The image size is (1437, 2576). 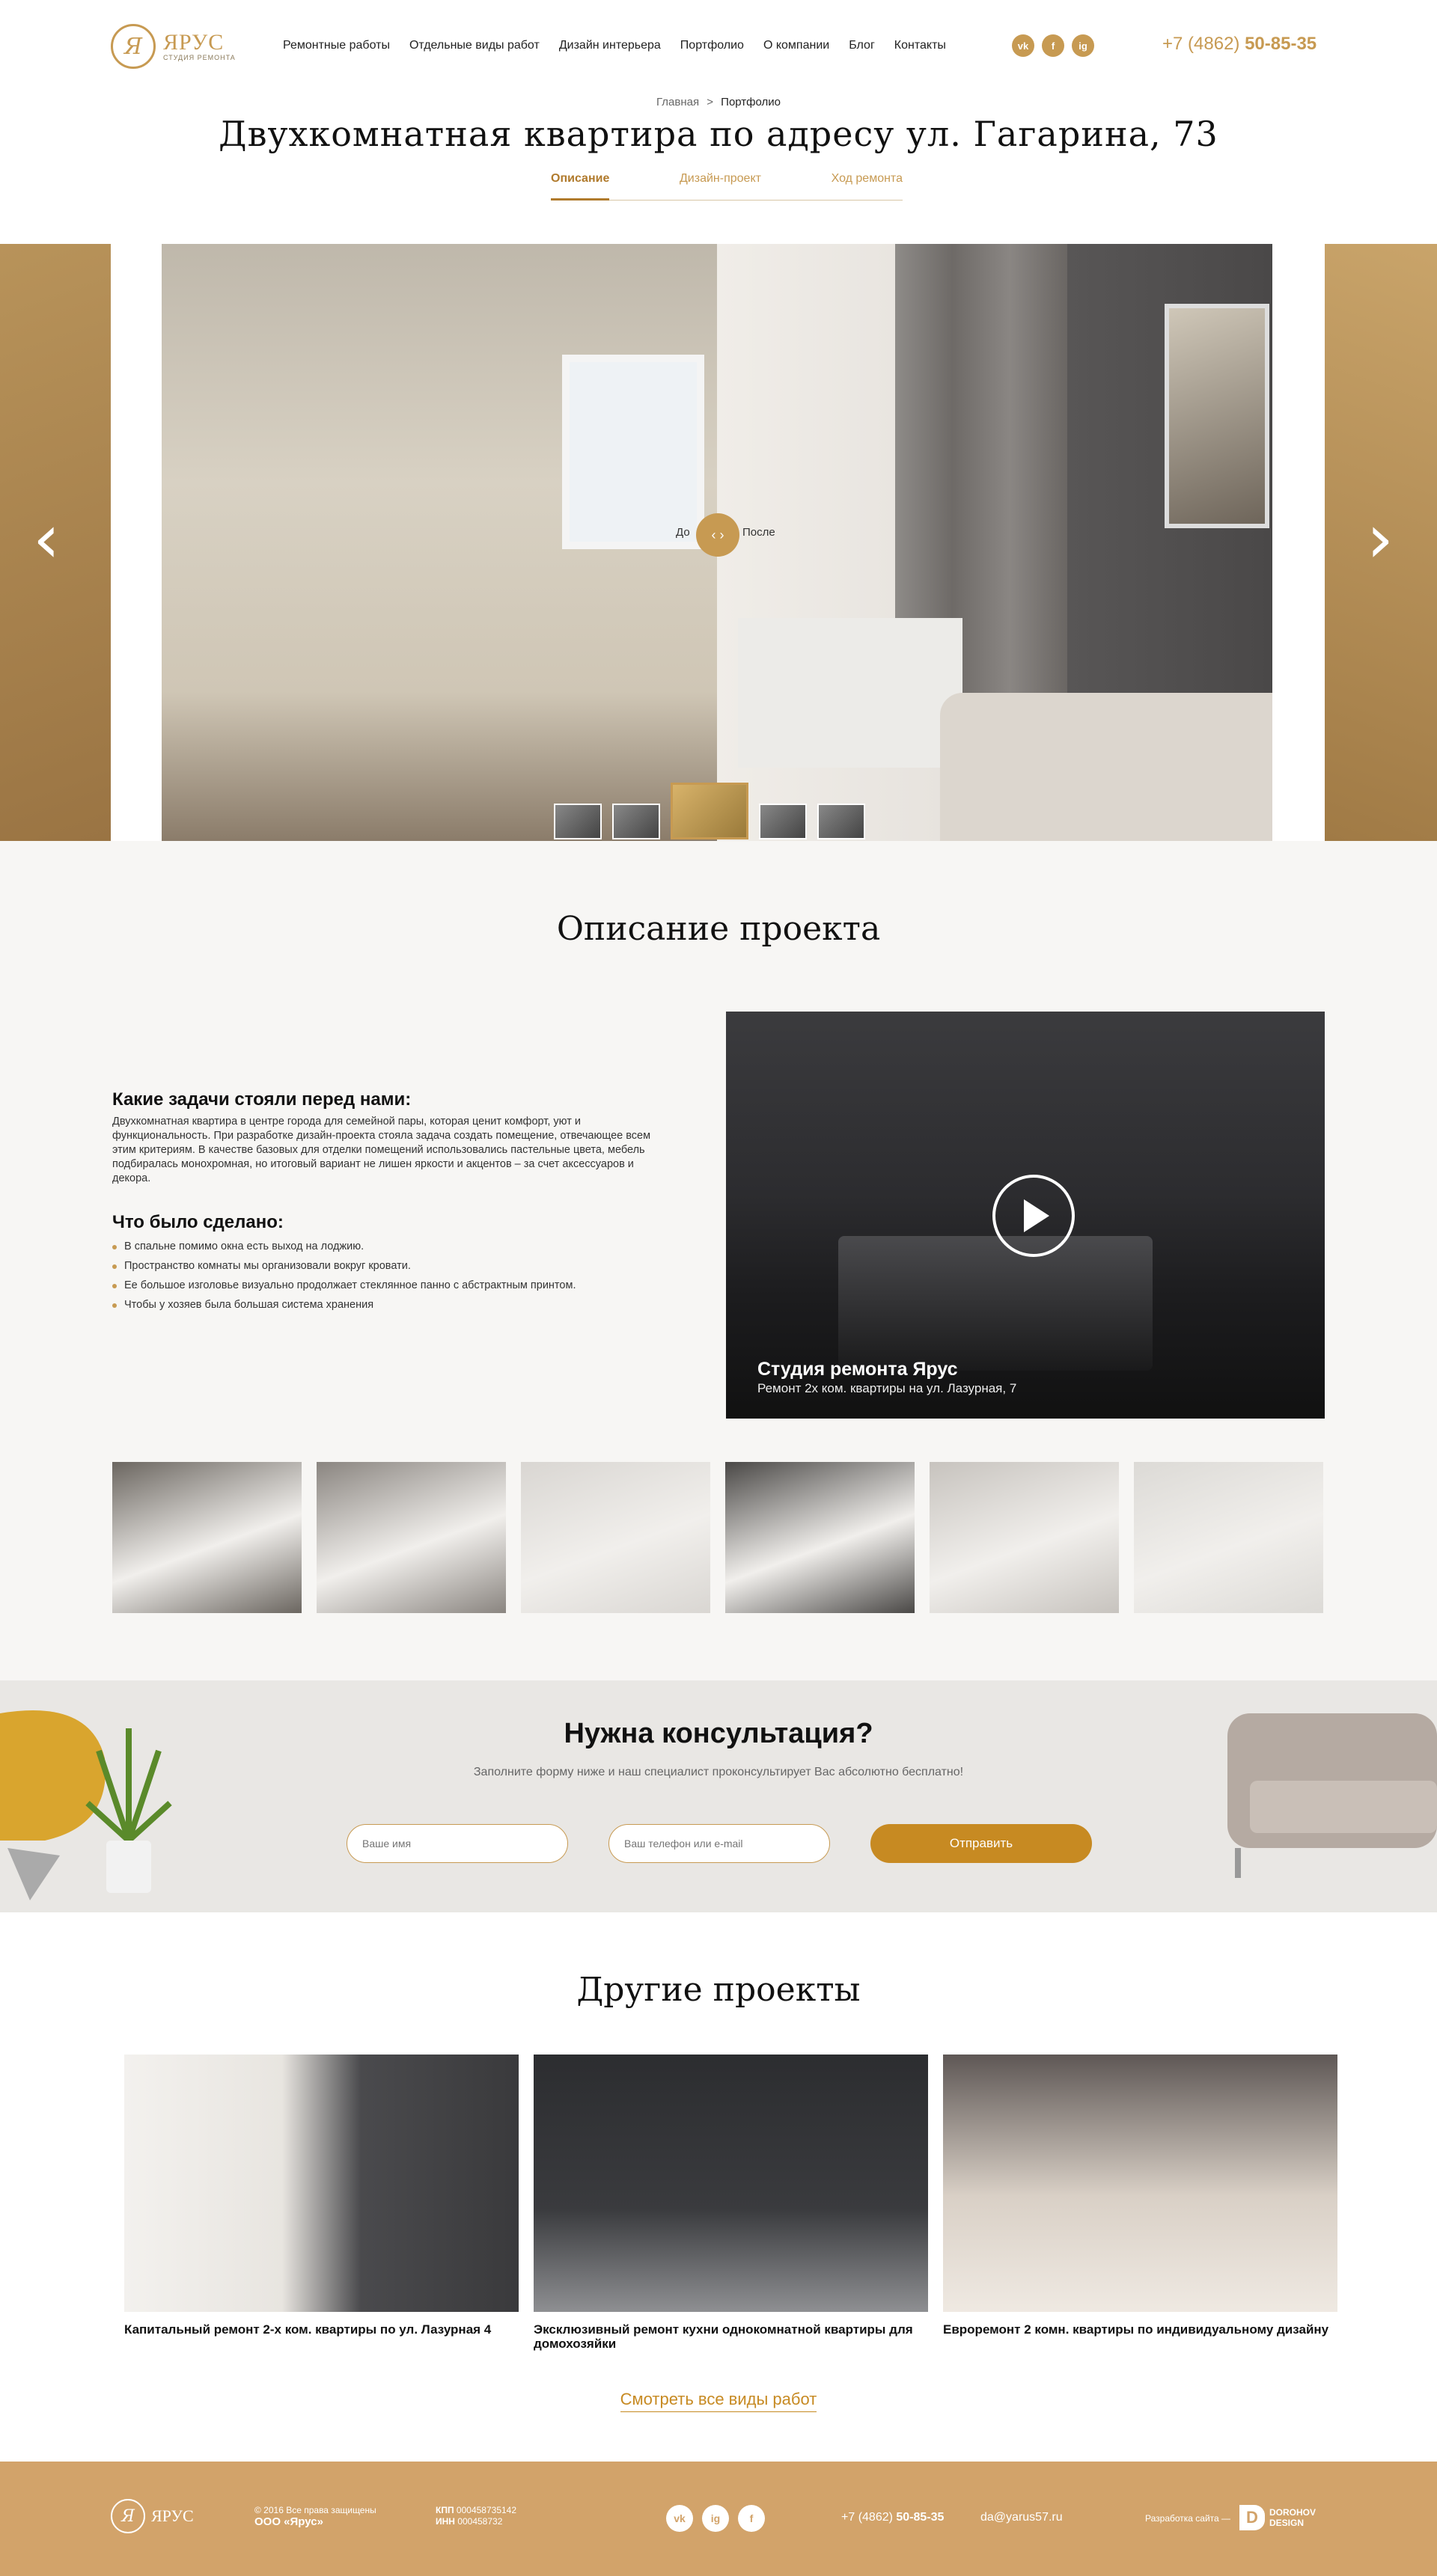 I want to click on company-name: ООО «Ярус», so click(x=288, y=2522).